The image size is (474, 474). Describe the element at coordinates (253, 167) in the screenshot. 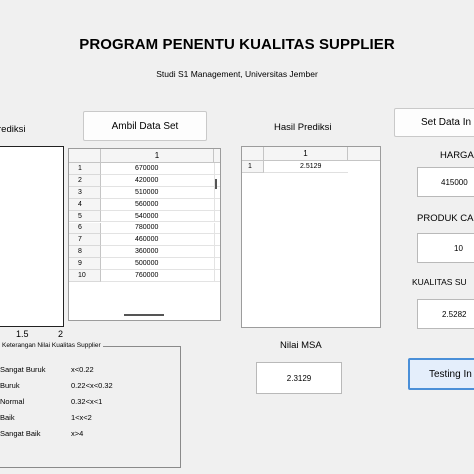

I see `row-index: 1` at that location.